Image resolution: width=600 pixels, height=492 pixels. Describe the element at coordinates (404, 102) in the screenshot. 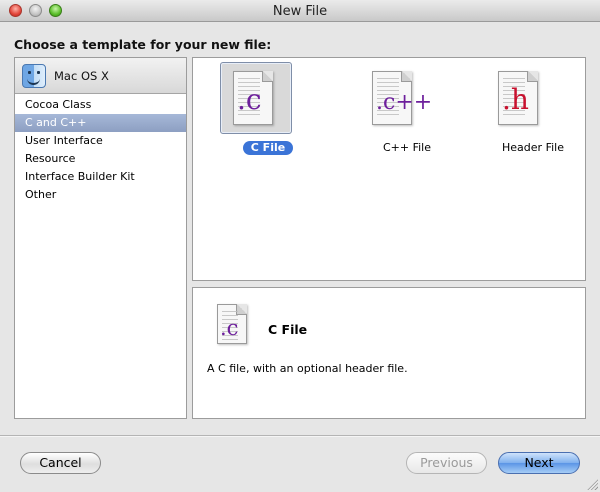

I see `cpp-file-ext: .c++` at that location.